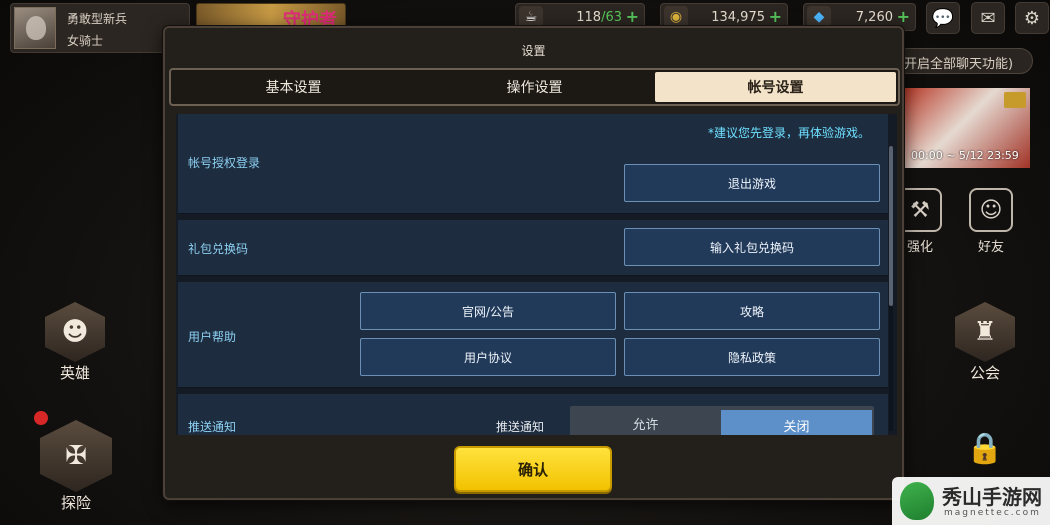  Describe the element at coordinates (984, 373) in the screenshot. I see `guild-label: 公会` at that location.